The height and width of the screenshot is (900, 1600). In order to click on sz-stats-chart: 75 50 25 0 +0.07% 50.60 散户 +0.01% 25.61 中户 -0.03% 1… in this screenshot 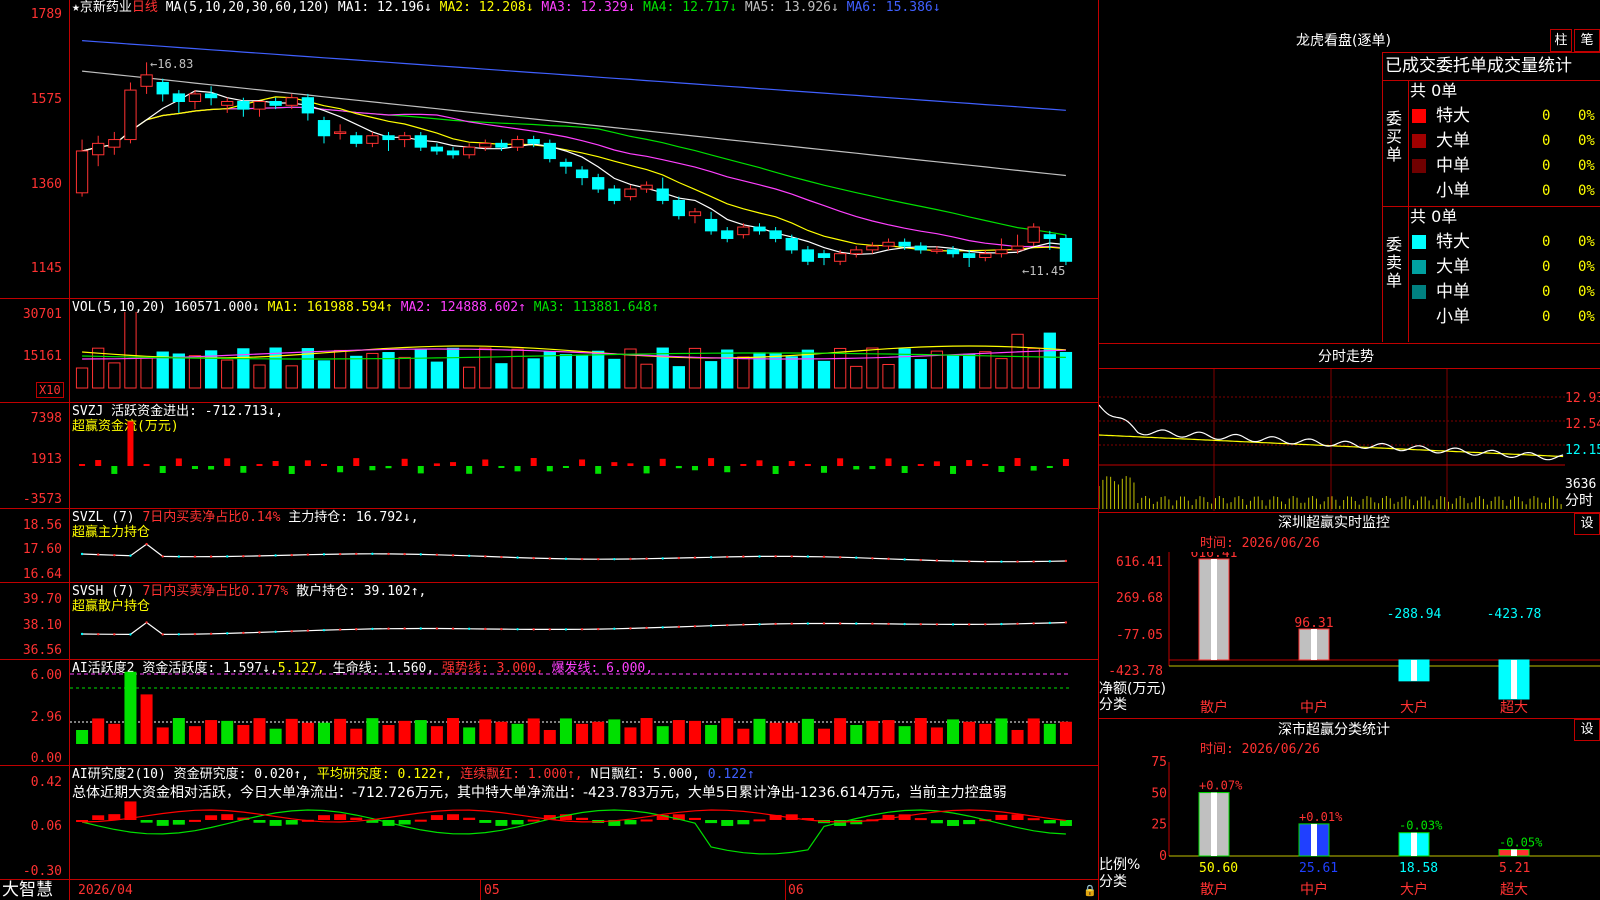, I will do `click(1349, 828)`.